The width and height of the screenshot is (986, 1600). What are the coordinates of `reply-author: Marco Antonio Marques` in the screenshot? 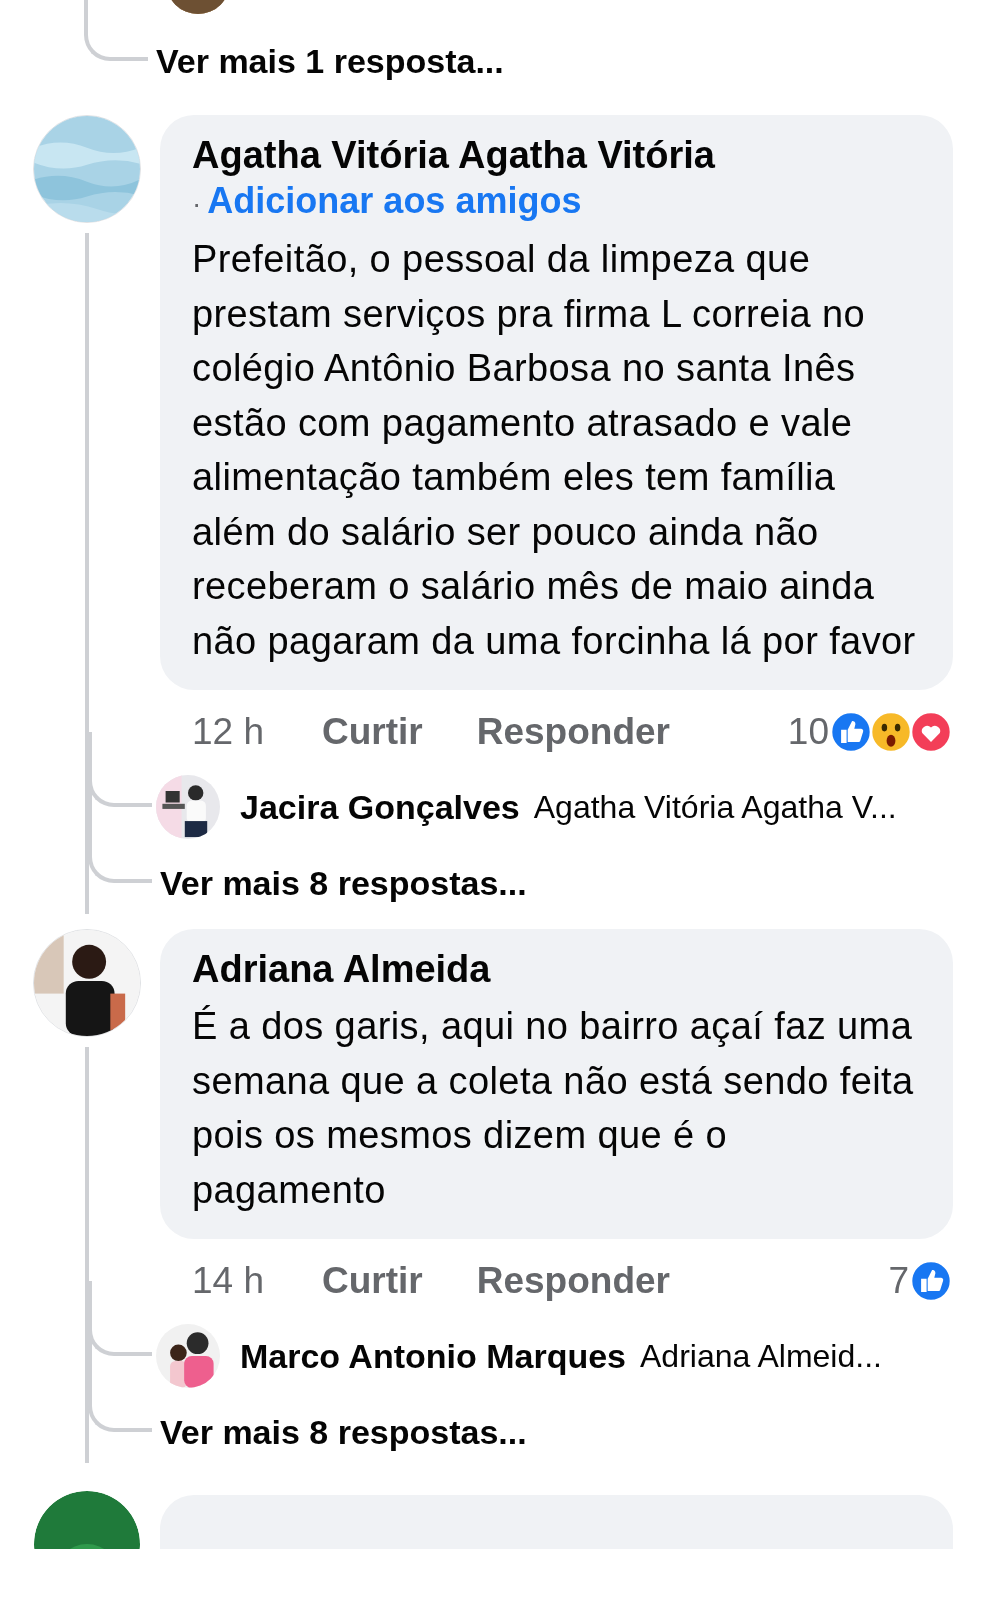 It's located at (433, 1356).